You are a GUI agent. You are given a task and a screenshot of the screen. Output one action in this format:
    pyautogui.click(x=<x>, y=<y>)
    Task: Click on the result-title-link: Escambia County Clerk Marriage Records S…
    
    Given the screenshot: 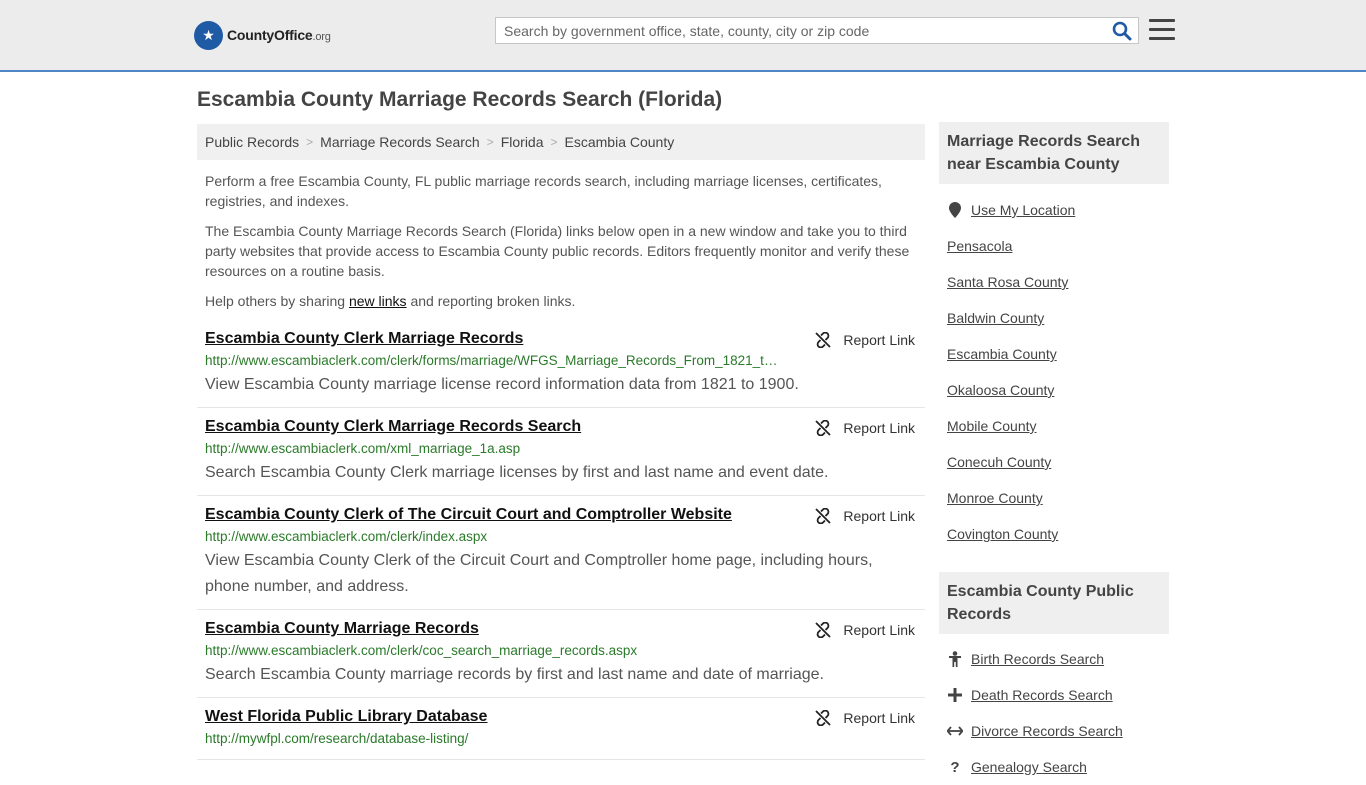 What is the action you would take?
    pyautogui.click(x=393, y=427)
    